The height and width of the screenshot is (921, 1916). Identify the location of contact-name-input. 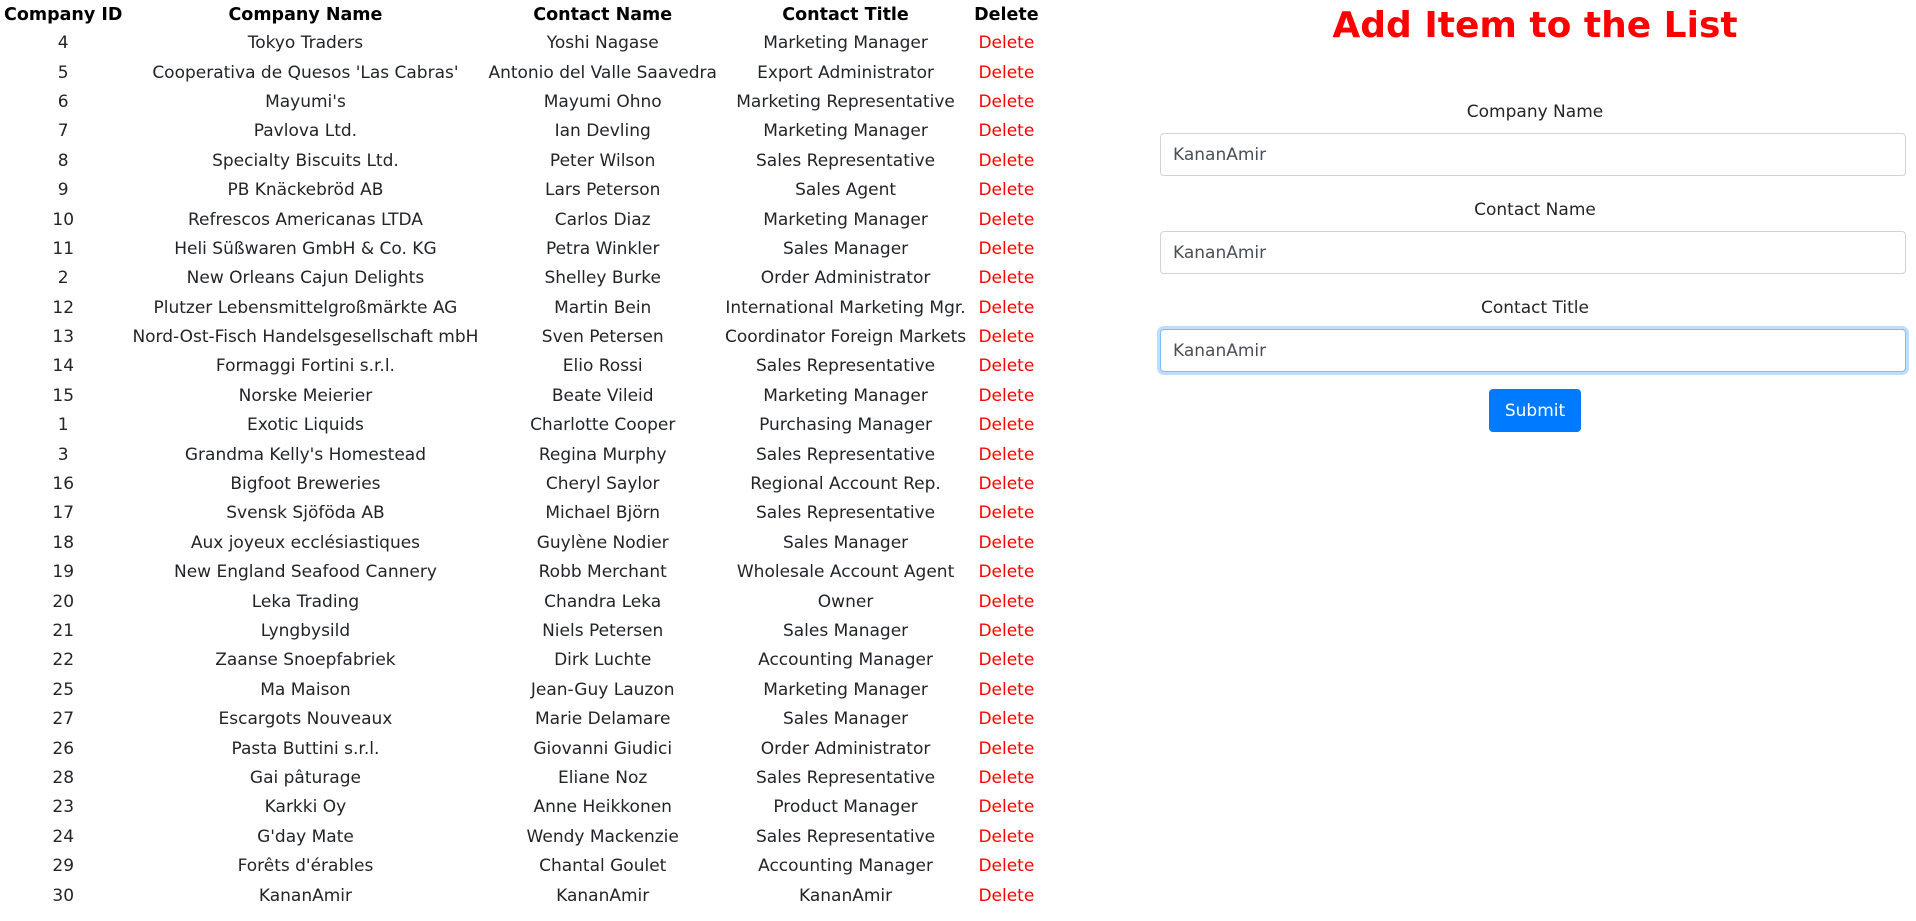
(1533, 252).